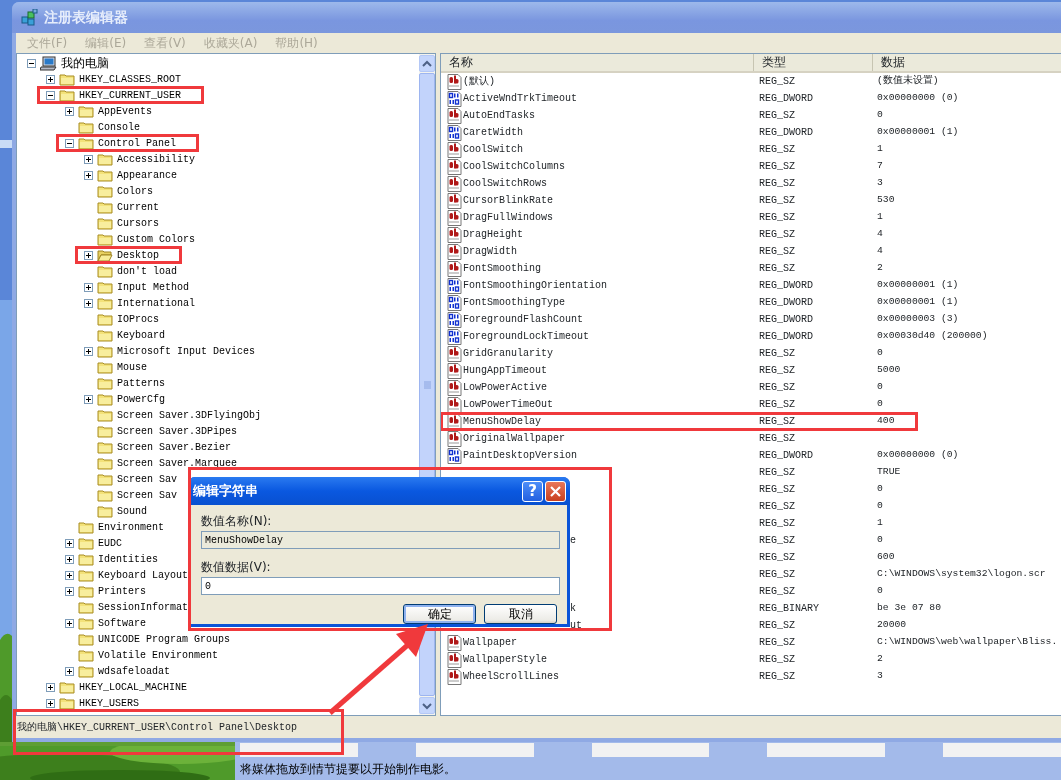  I want to click on value-name: DragWidth, so click(490, 251).